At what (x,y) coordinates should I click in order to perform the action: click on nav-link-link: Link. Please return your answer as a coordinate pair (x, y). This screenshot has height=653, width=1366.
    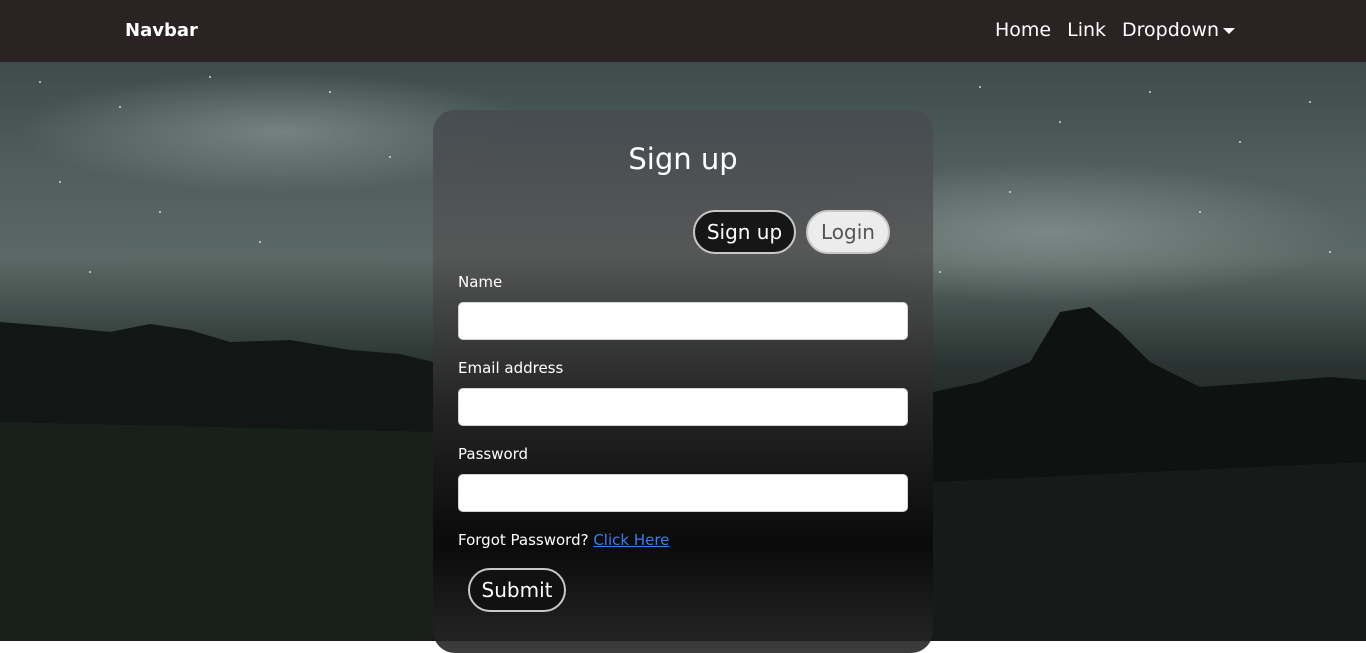
    Looking at the image, I should click on (1086, 30).